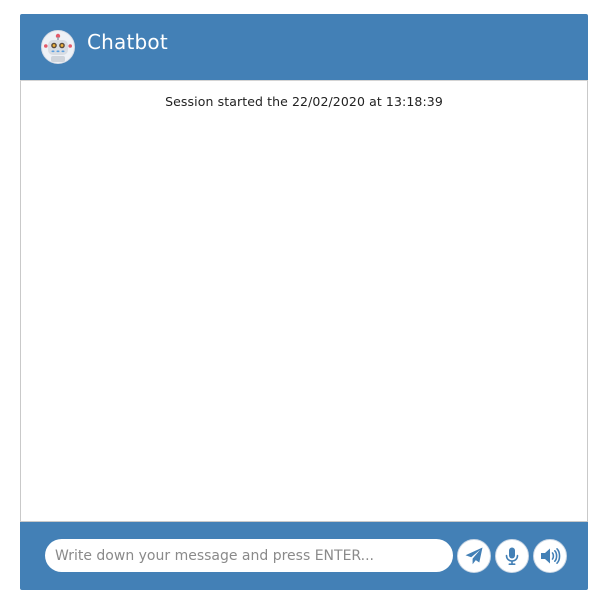  I want to click on audio-button, so click(550, 556).